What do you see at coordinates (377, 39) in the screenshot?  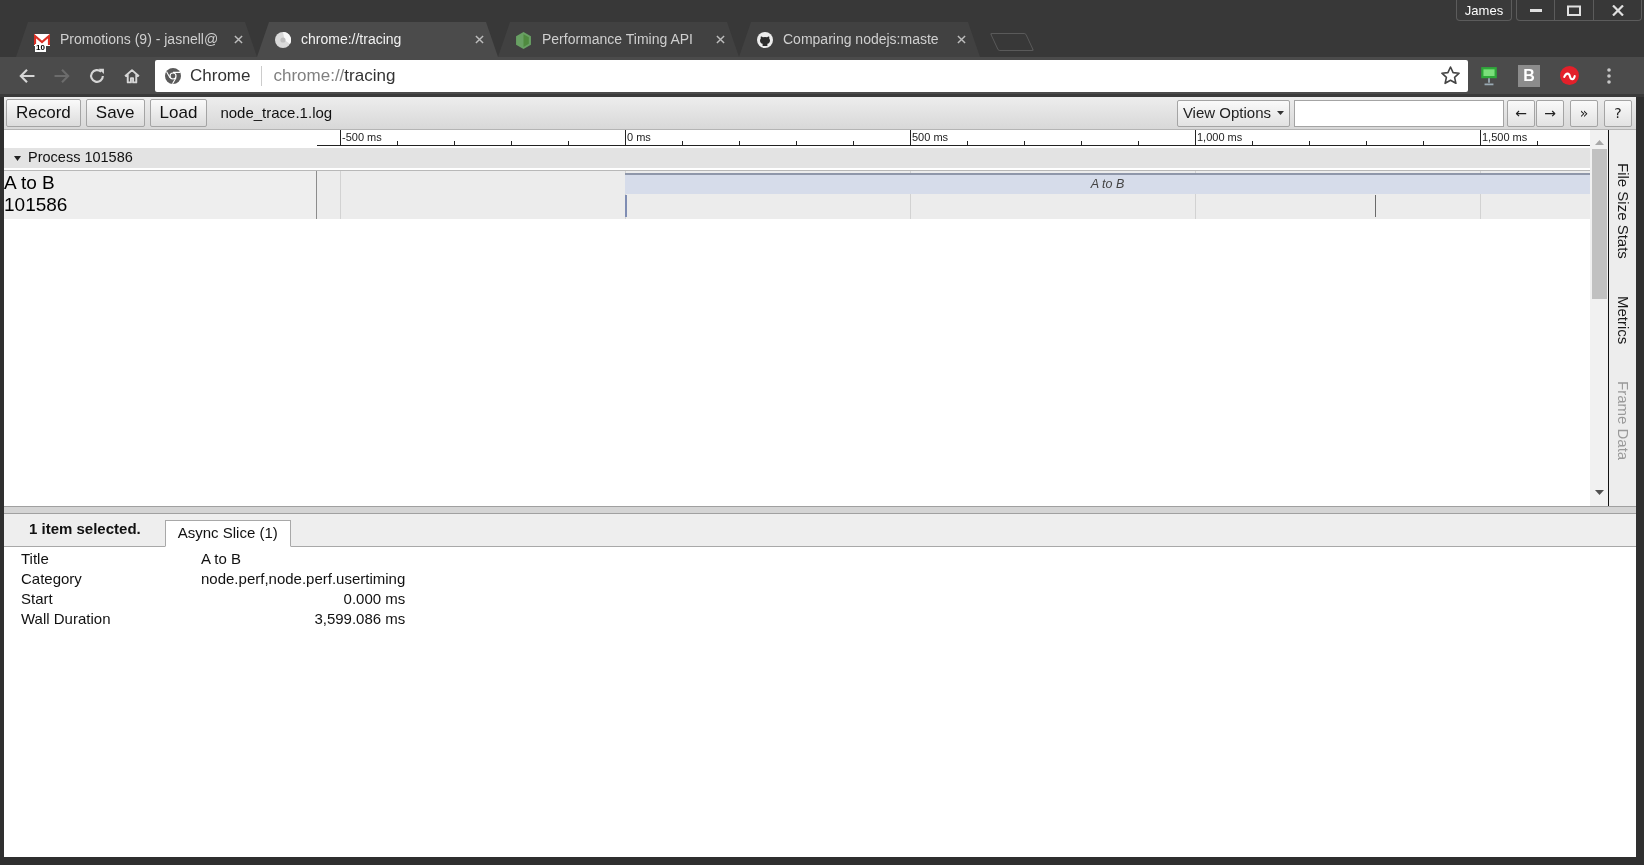 I see `browser-tab: chrome://tracing` at bounding box center [377, 39].